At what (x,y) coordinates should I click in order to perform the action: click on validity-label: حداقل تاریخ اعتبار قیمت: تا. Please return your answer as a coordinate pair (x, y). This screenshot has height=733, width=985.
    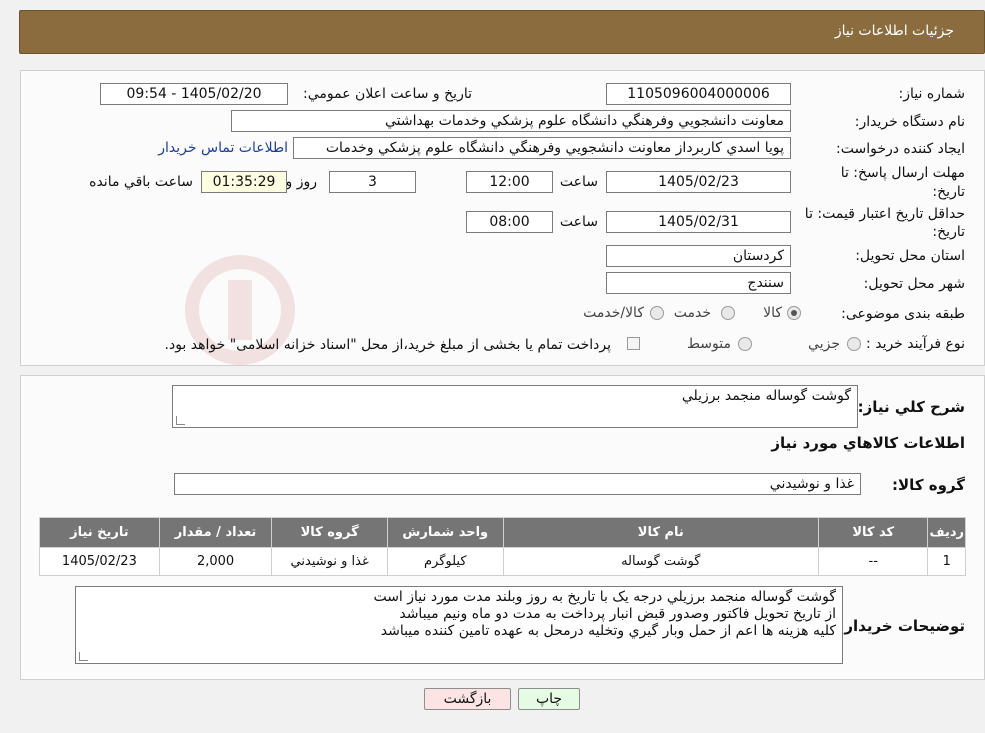
    Looking at the image, I should click on (884, 214).